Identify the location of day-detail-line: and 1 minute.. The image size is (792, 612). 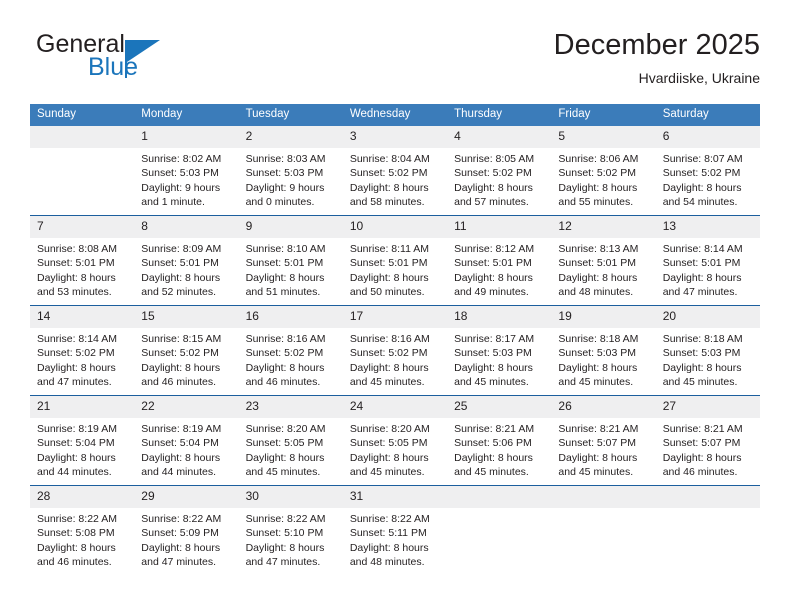
(173, 202).